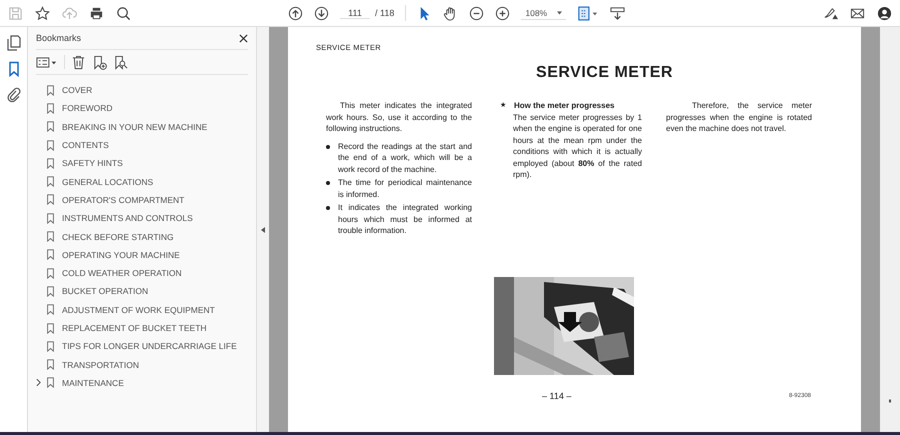 Image resolution: width=900 pixels, height=435 pixels. Describe the element at coordinates (105, 291) in the screenshot. I see `bookmark-item: BUCKET OPERATION` at that location.